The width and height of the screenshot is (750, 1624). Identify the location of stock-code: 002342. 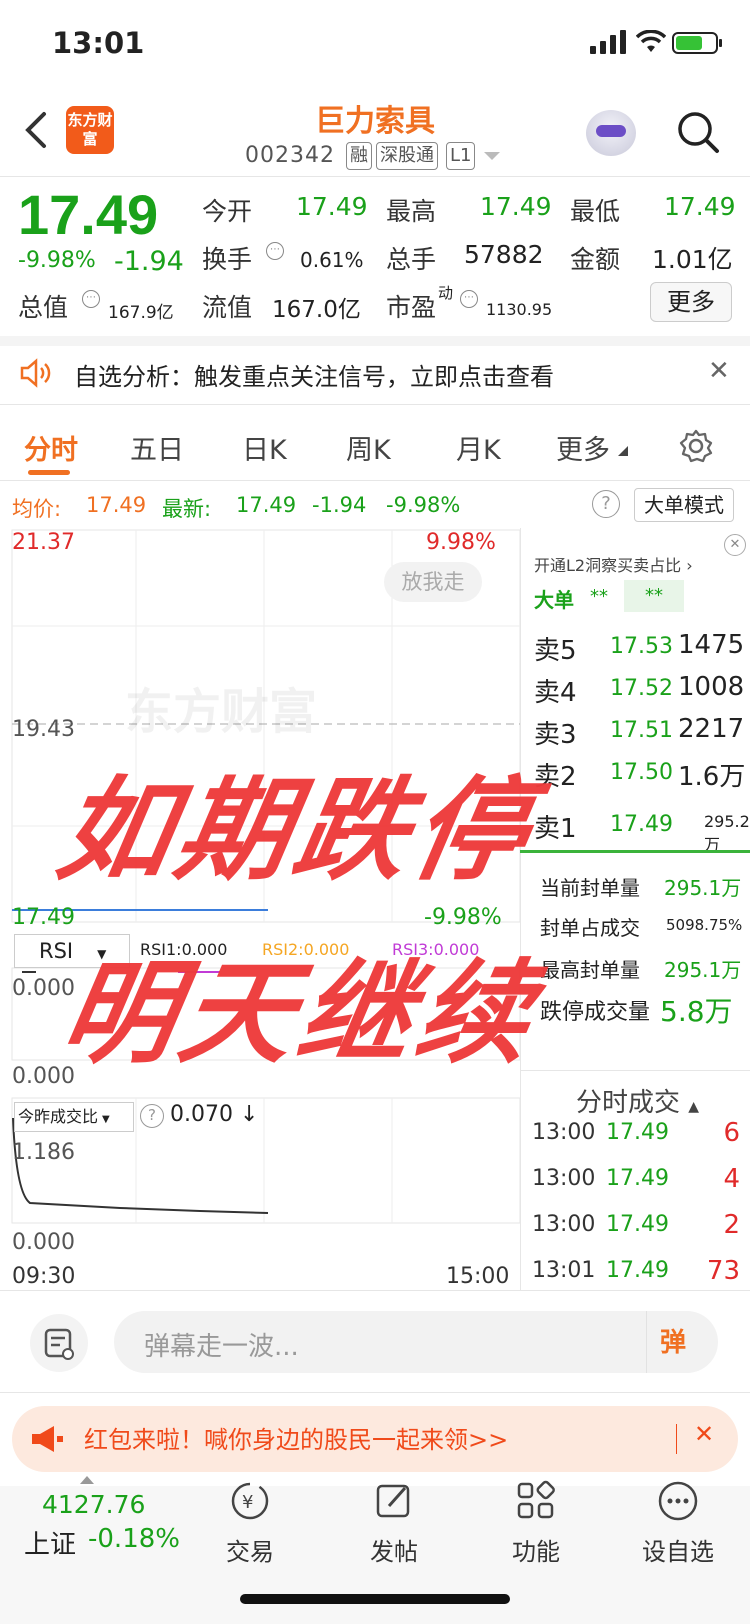
(290, 155).